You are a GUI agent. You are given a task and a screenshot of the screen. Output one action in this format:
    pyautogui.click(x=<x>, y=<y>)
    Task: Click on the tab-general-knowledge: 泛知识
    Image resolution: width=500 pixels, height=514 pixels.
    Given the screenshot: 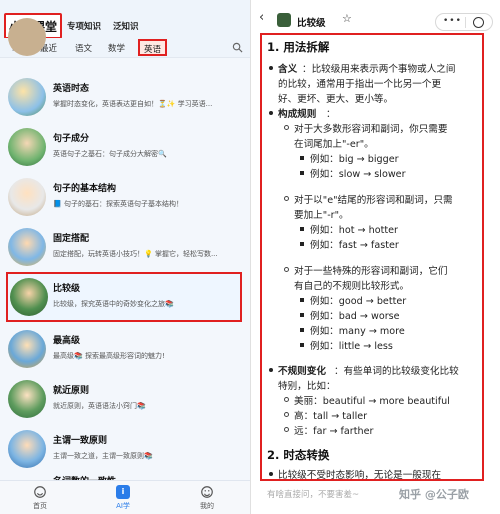 What is the action you would take?
    pyautogui.click(x=126, y=26)
    